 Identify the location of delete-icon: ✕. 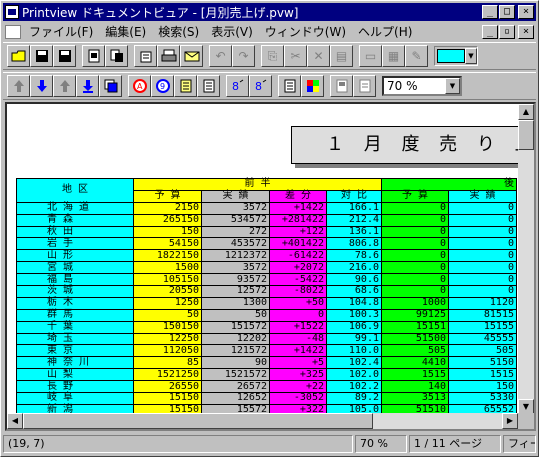
(318, 56).